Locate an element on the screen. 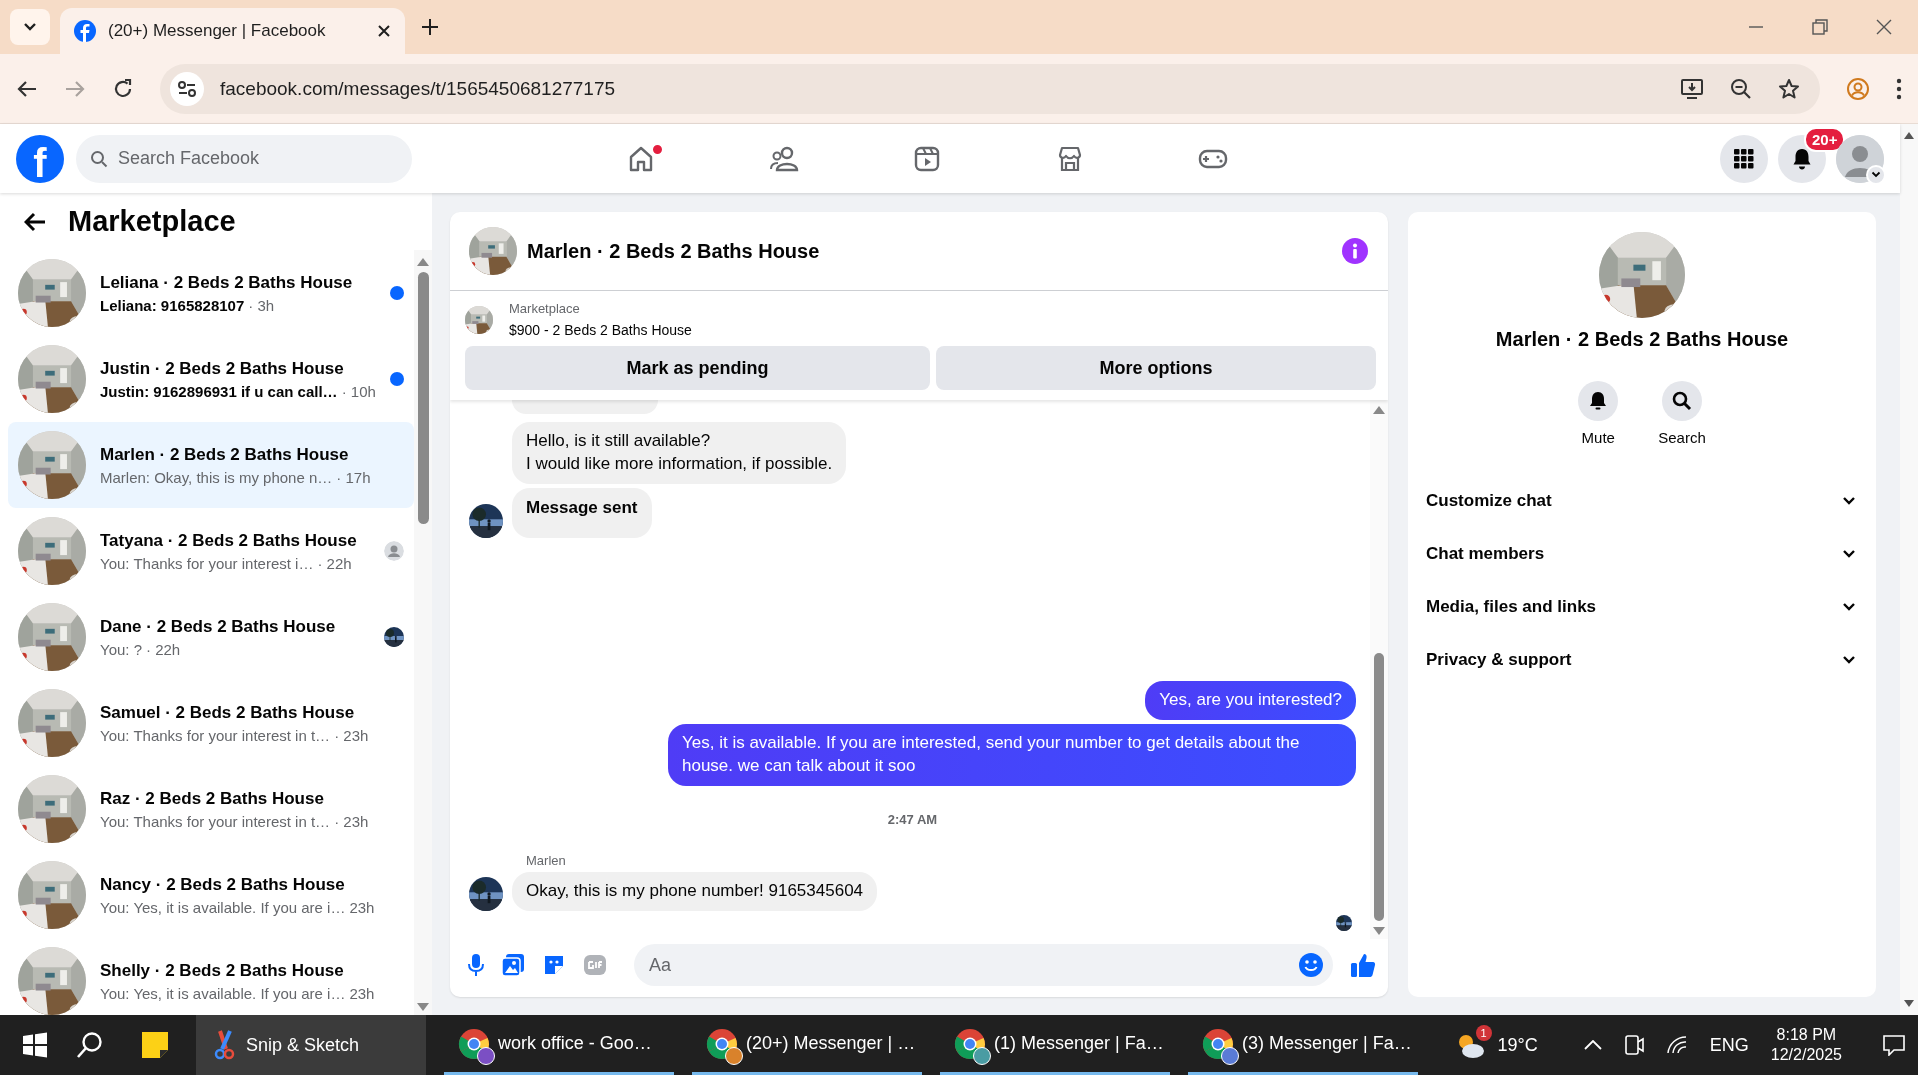 The height and width of the screenshot is (1075, 1918). install-icon is located at coordinates (1692, 88).